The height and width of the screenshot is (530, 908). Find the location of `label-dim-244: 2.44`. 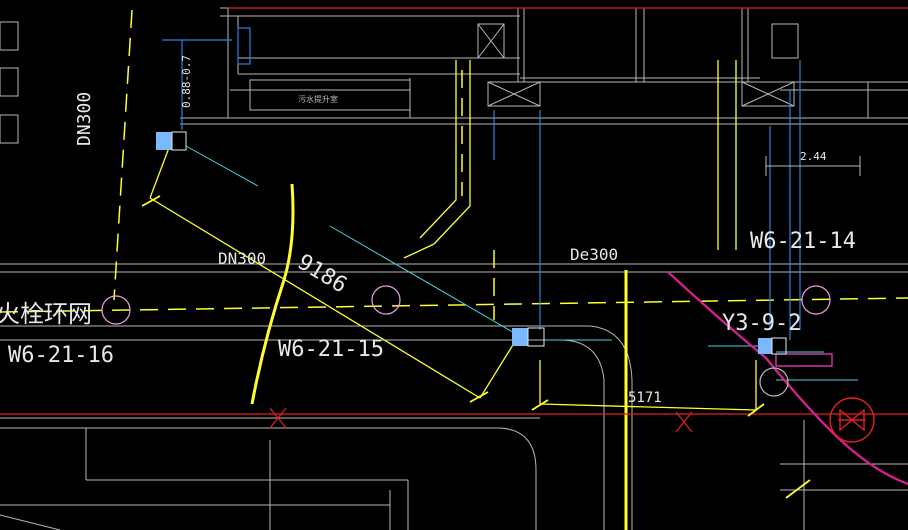

label-dim-244: 2.44 is located at coordinates (813, 156).